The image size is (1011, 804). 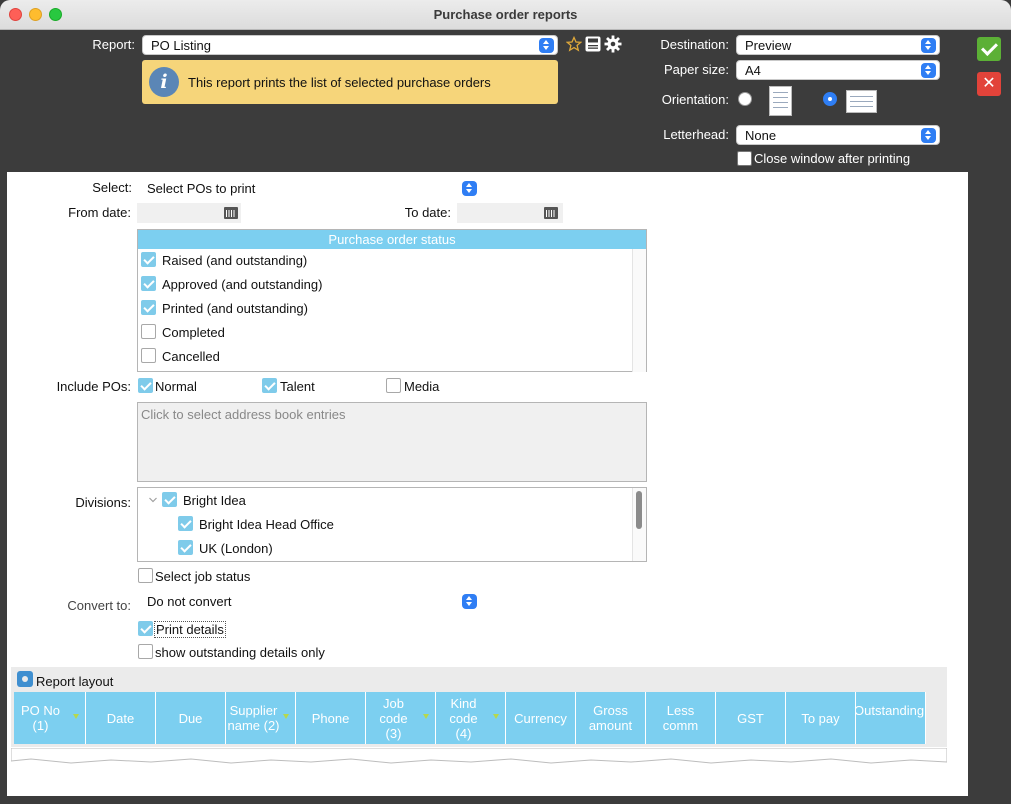 What do you see at coordinates (269, 385) in the screenshot?
I see `include-talent-checkbox` at bounding box center [269, 385].